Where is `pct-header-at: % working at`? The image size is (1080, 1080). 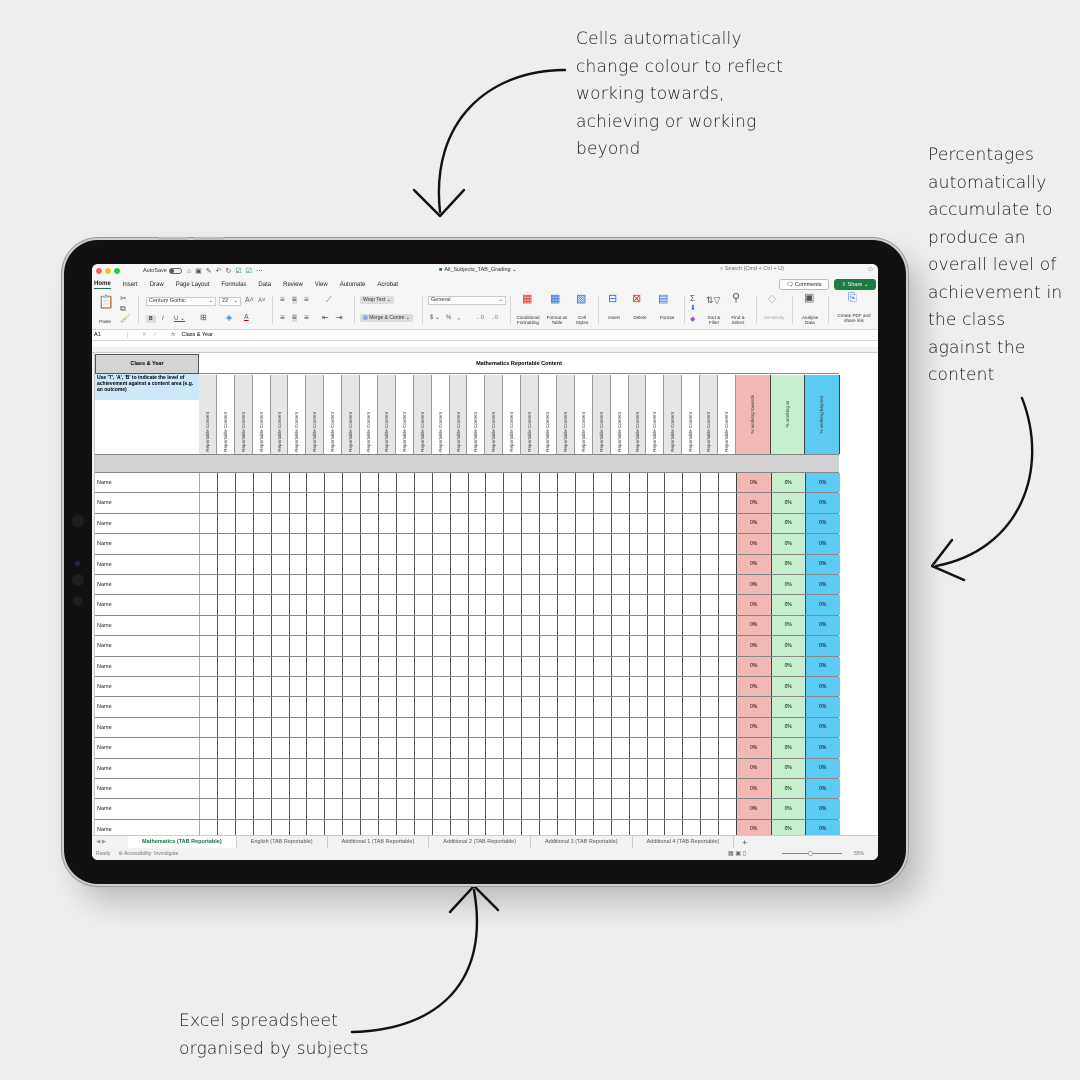 pct-header-at: % working at is located at coordinates (787, 414).